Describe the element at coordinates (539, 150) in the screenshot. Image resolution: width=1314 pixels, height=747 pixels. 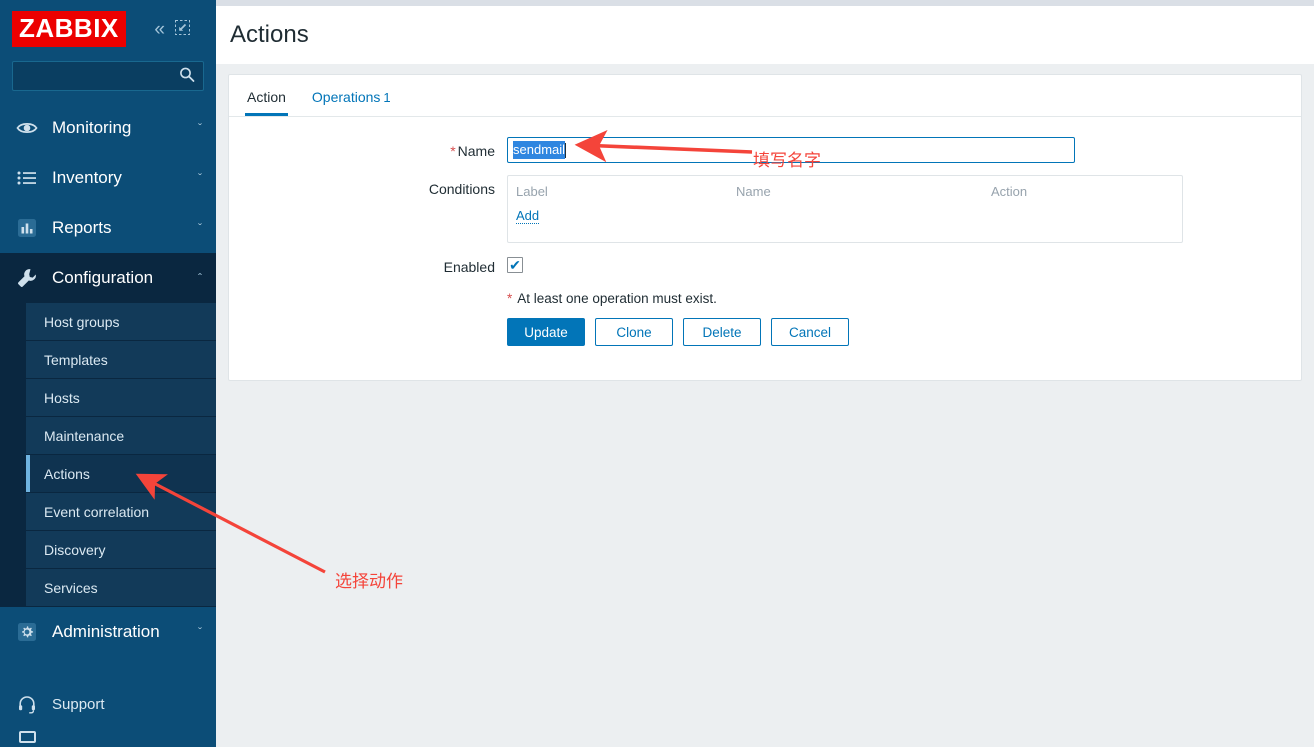
I see `name-input-value: sendmail` at that location.